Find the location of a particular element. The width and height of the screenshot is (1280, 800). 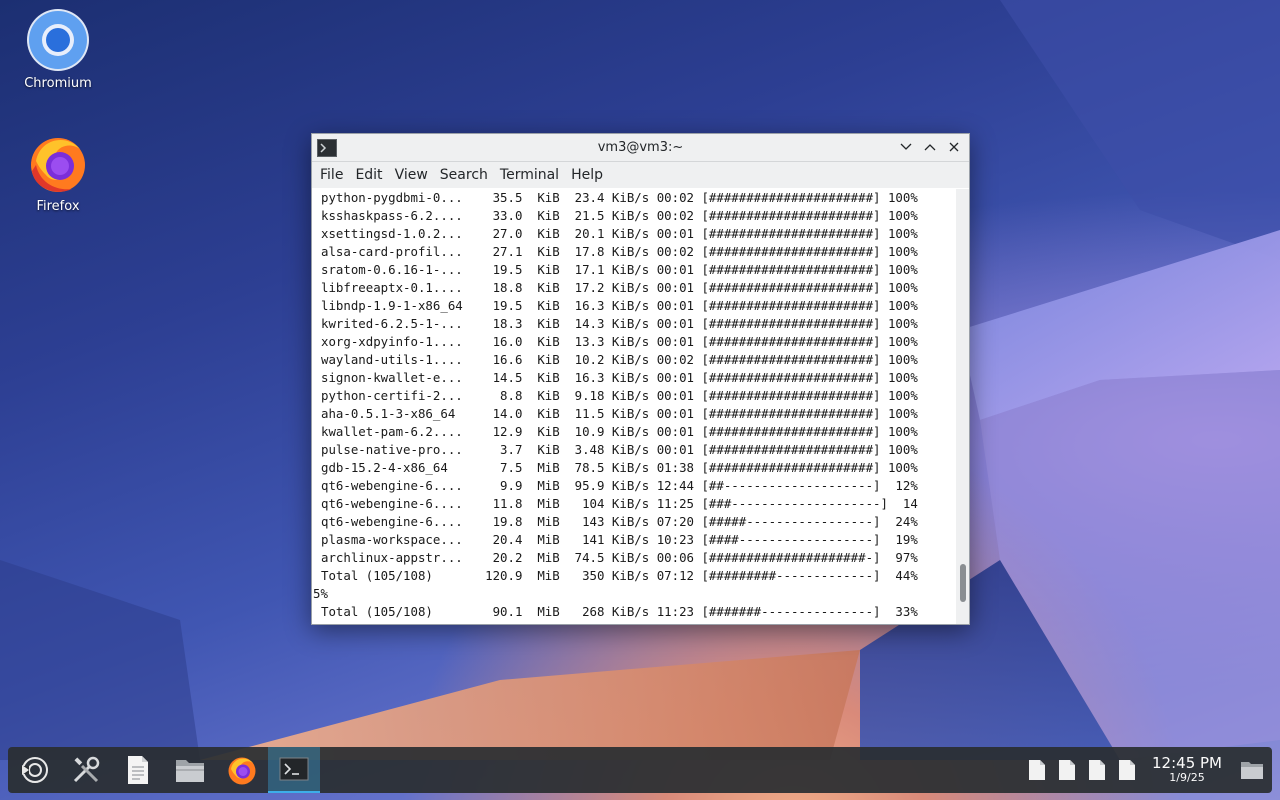

launcher-icon is located at coordinates (34, 770).